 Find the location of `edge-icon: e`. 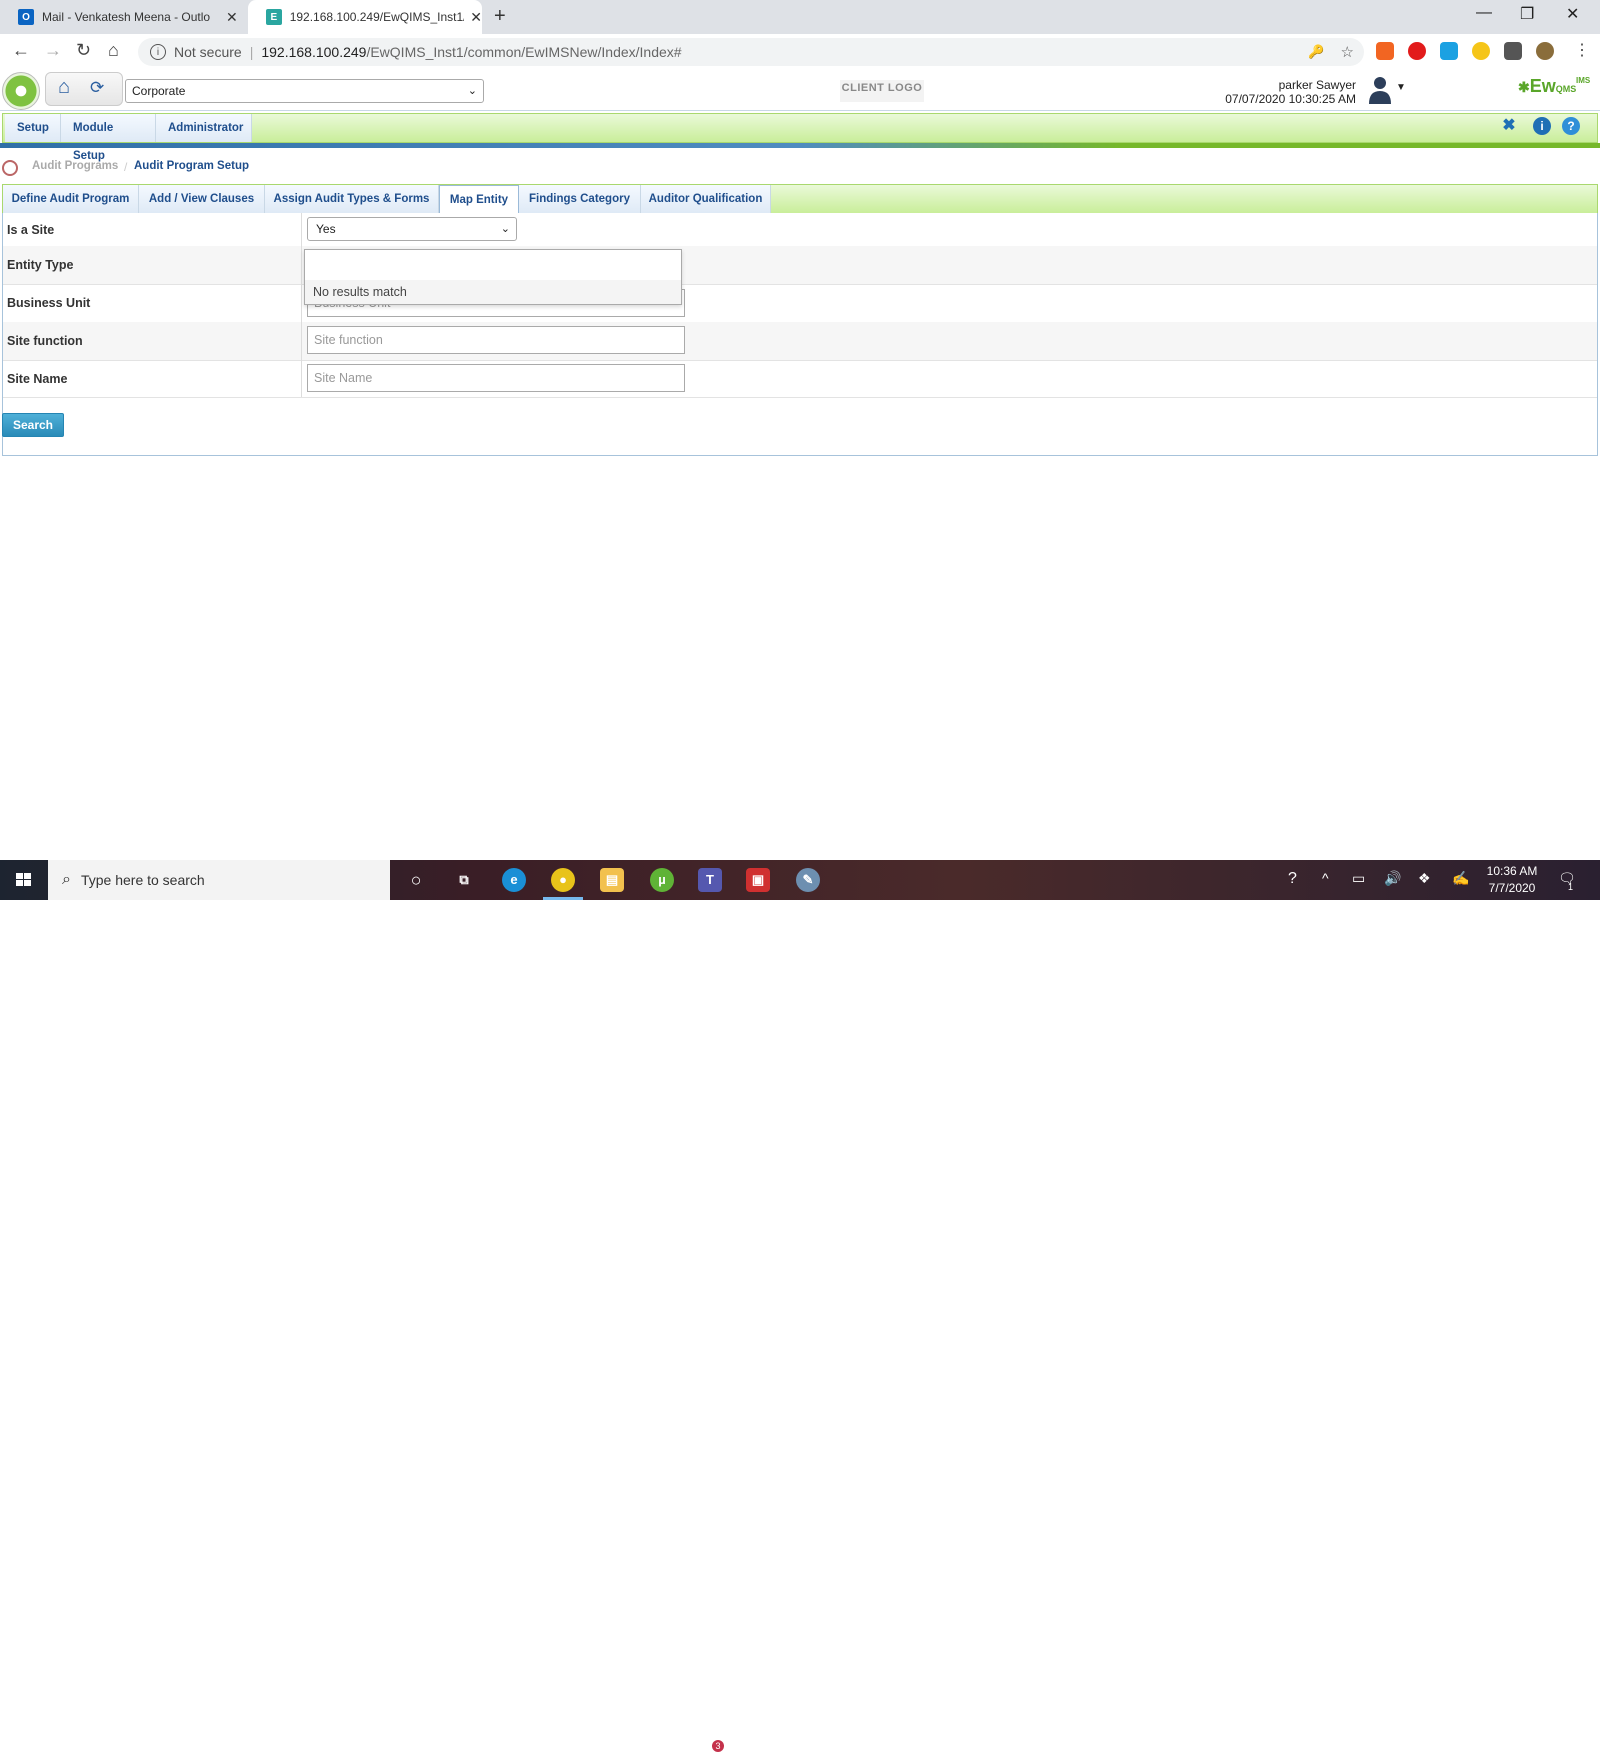

edge-icon: e is located at coordinates (514, 880).